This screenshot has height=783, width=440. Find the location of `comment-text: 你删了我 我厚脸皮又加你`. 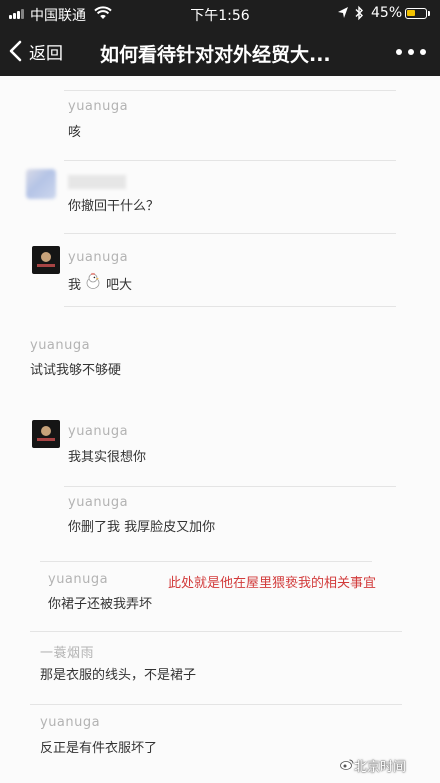

comment-text: 你删了我 我厚脸皮又加你 is located at coordinates (142, 527).